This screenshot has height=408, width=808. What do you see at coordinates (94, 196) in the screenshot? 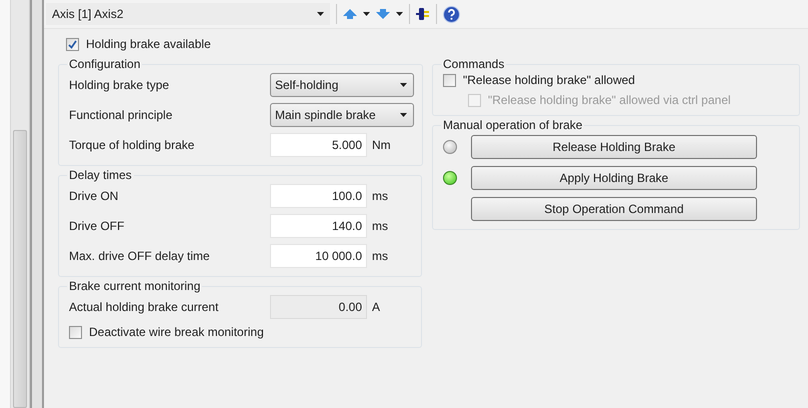
I see `field-label: Drive ON` at bounding box center [94, 196].